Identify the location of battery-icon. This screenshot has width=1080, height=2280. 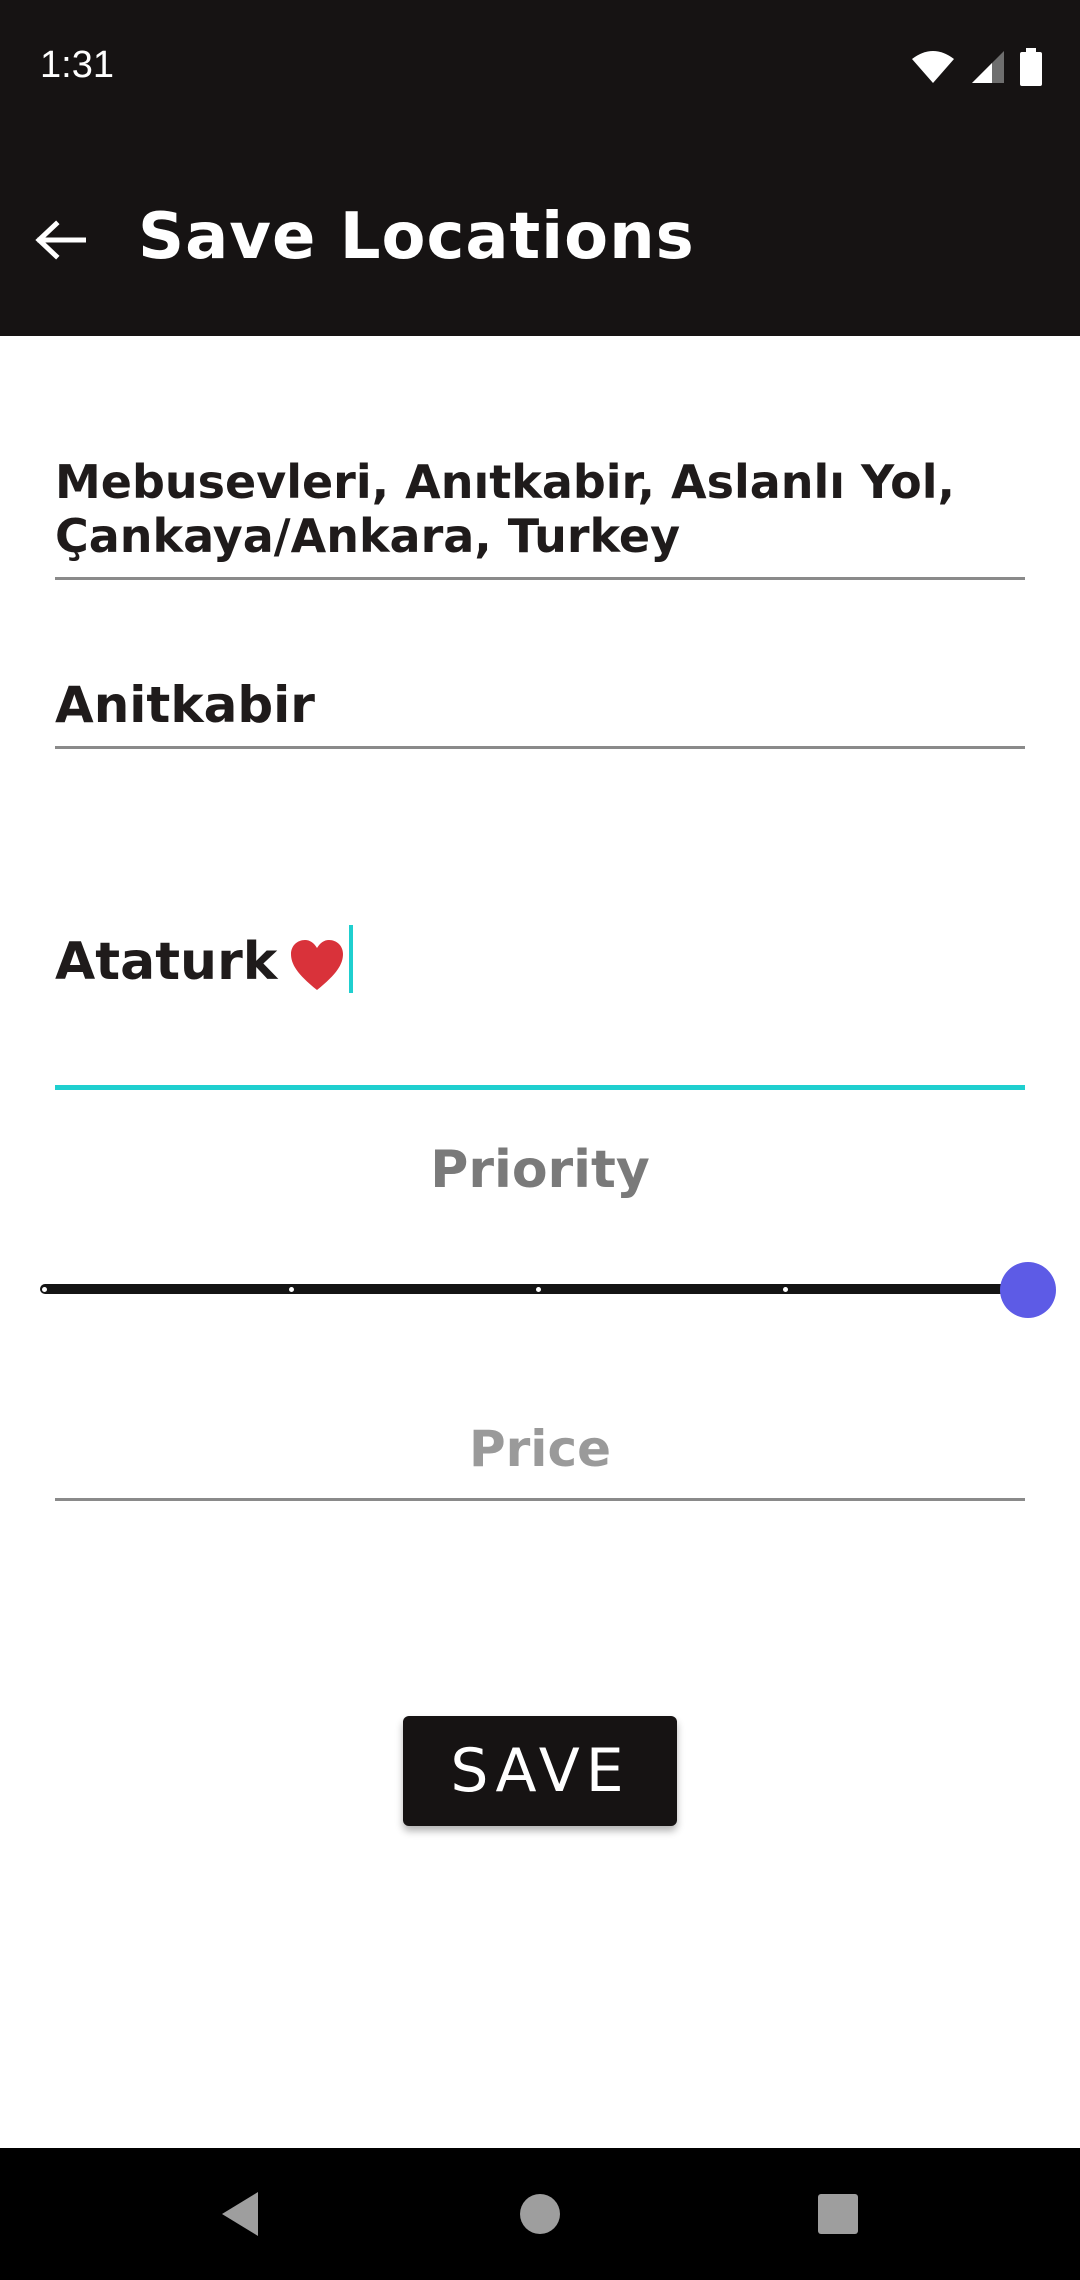
(1031, 67).